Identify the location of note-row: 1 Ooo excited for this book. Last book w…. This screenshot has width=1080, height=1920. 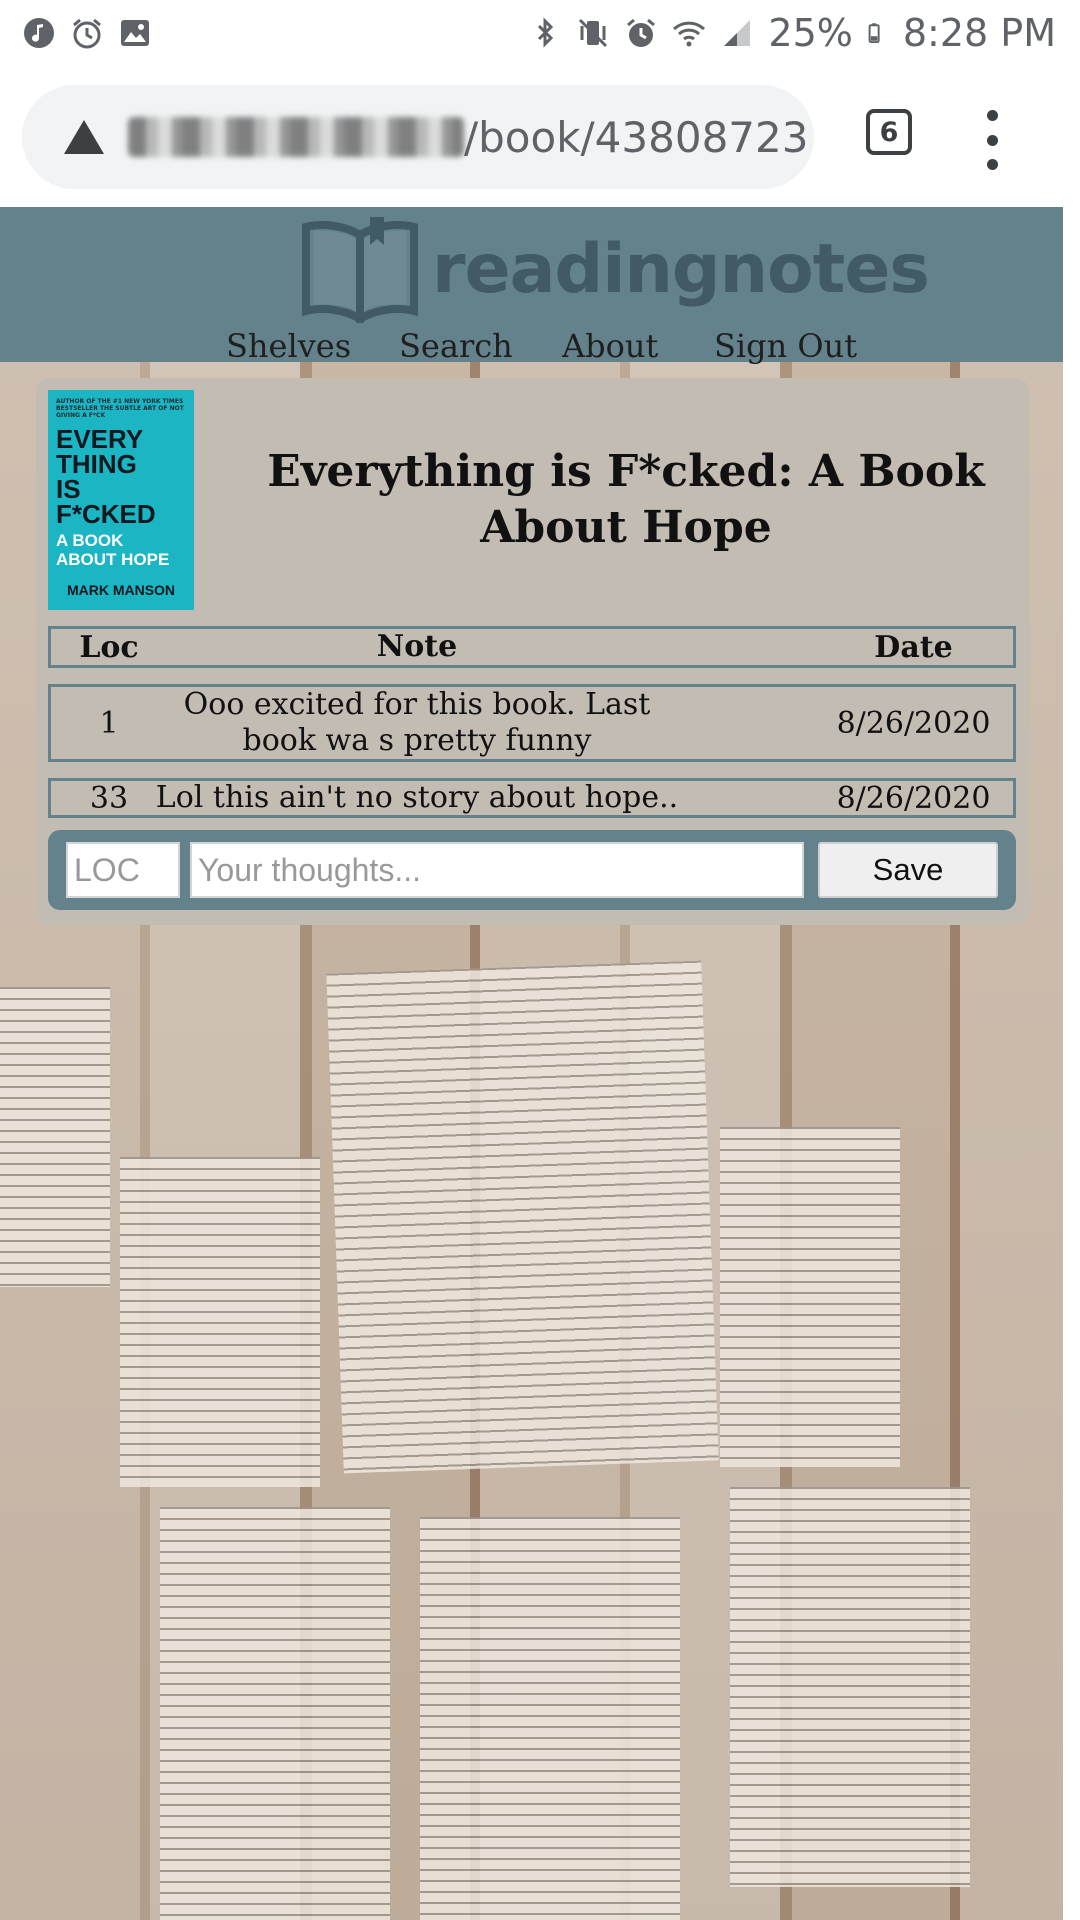
(532, 723).